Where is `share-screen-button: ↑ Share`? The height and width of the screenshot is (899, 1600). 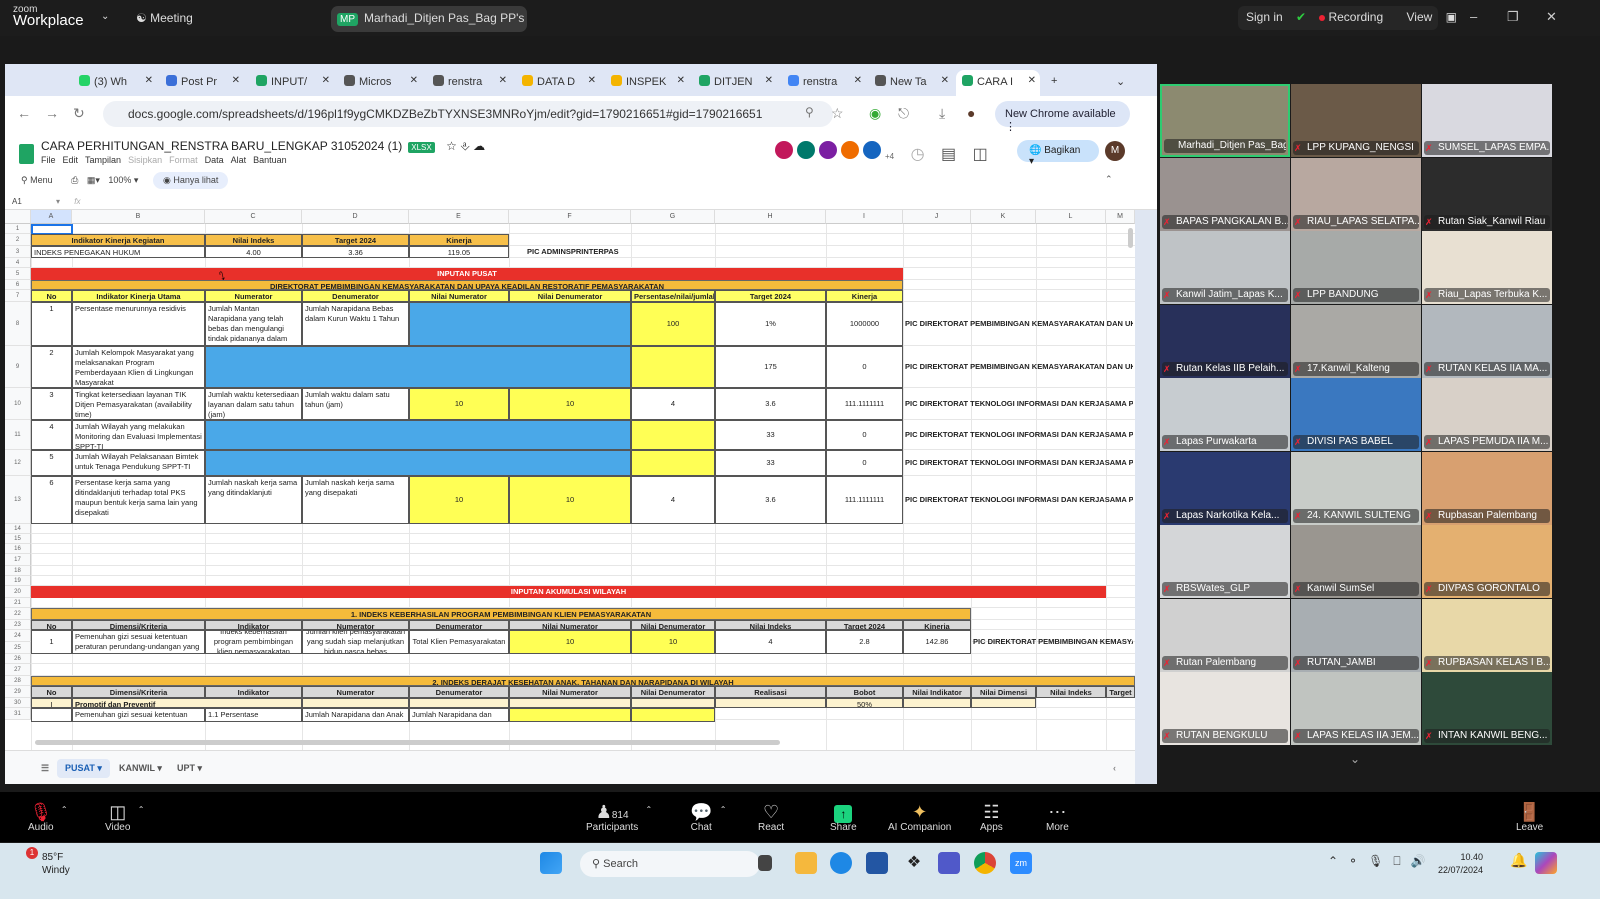
share-screen-button: ↑ Share is located at coordinates (843, 817).